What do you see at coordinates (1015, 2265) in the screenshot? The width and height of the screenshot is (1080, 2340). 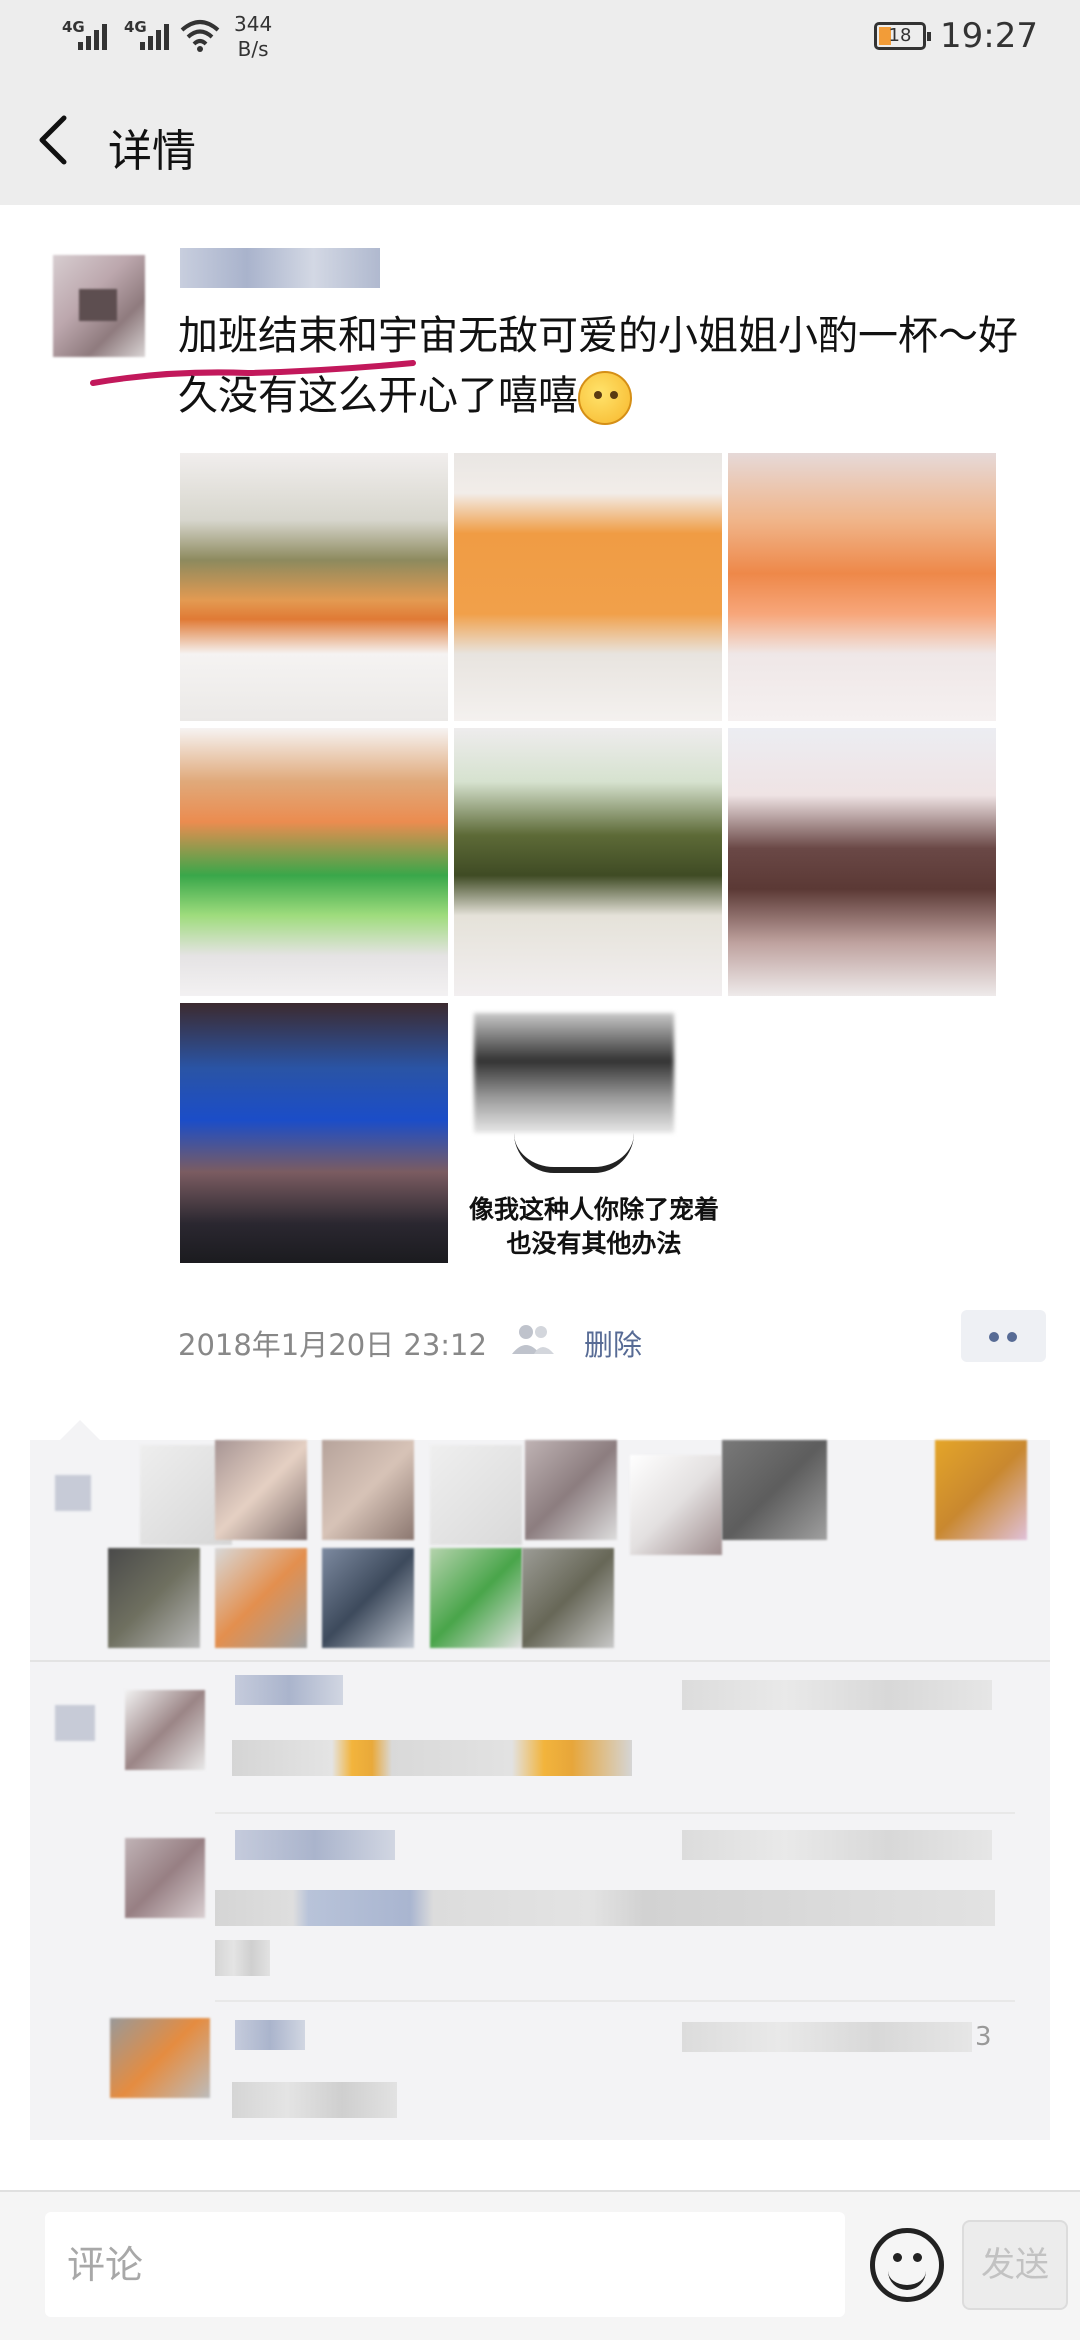 I see `send-button: 发送` at bounding box center [1015, 2265].